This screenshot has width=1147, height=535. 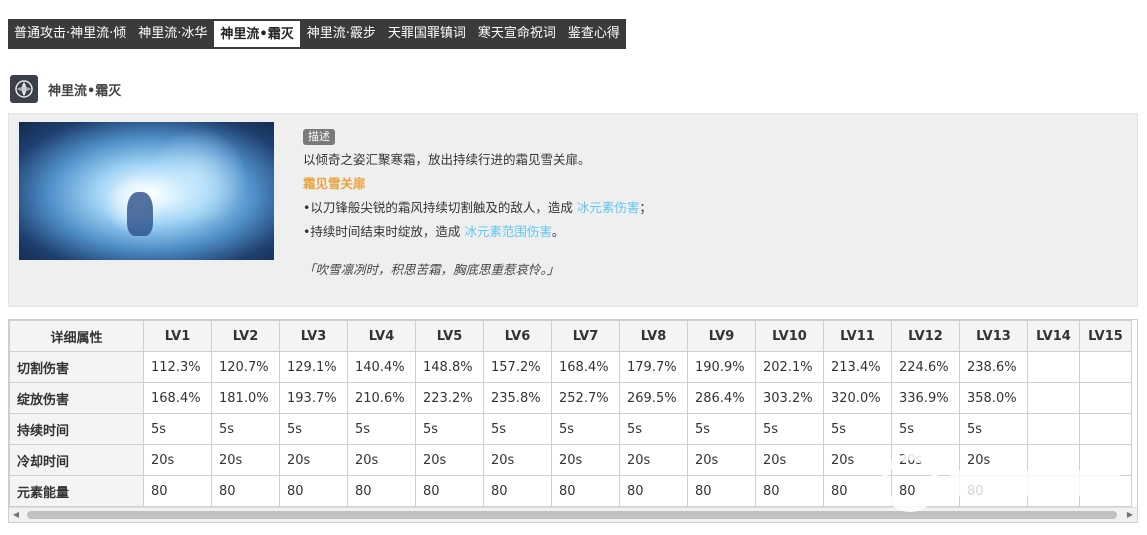 What do you see at coordinates (341, 34) in the screenshot?
I see `tab-alternate-sprint: 神里流·霰步` at bounding box center [341, 34].